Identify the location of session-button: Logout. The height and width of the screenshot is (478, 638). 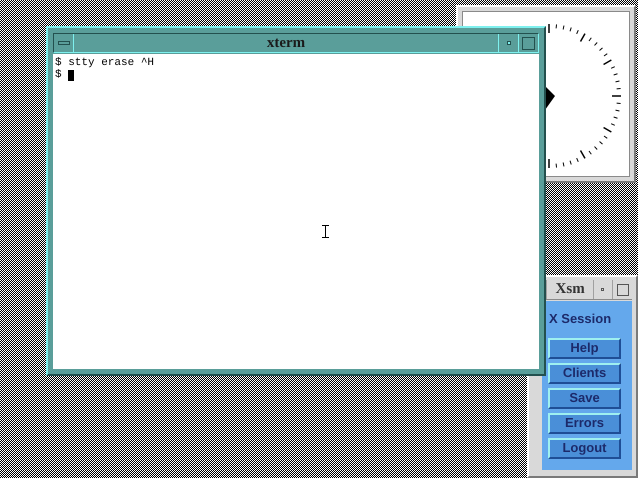
(584, 448).